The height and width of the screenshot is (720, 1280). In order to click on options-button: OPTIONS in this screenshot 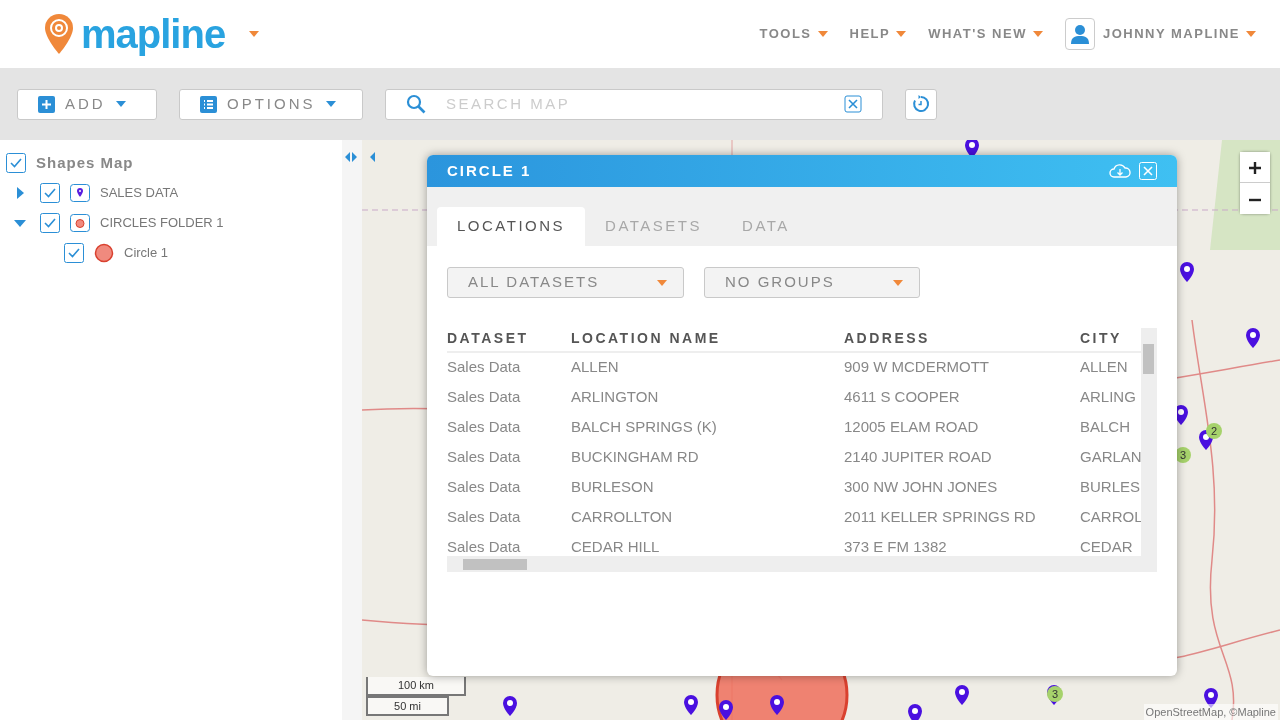, I will do `click(271, 104)`.